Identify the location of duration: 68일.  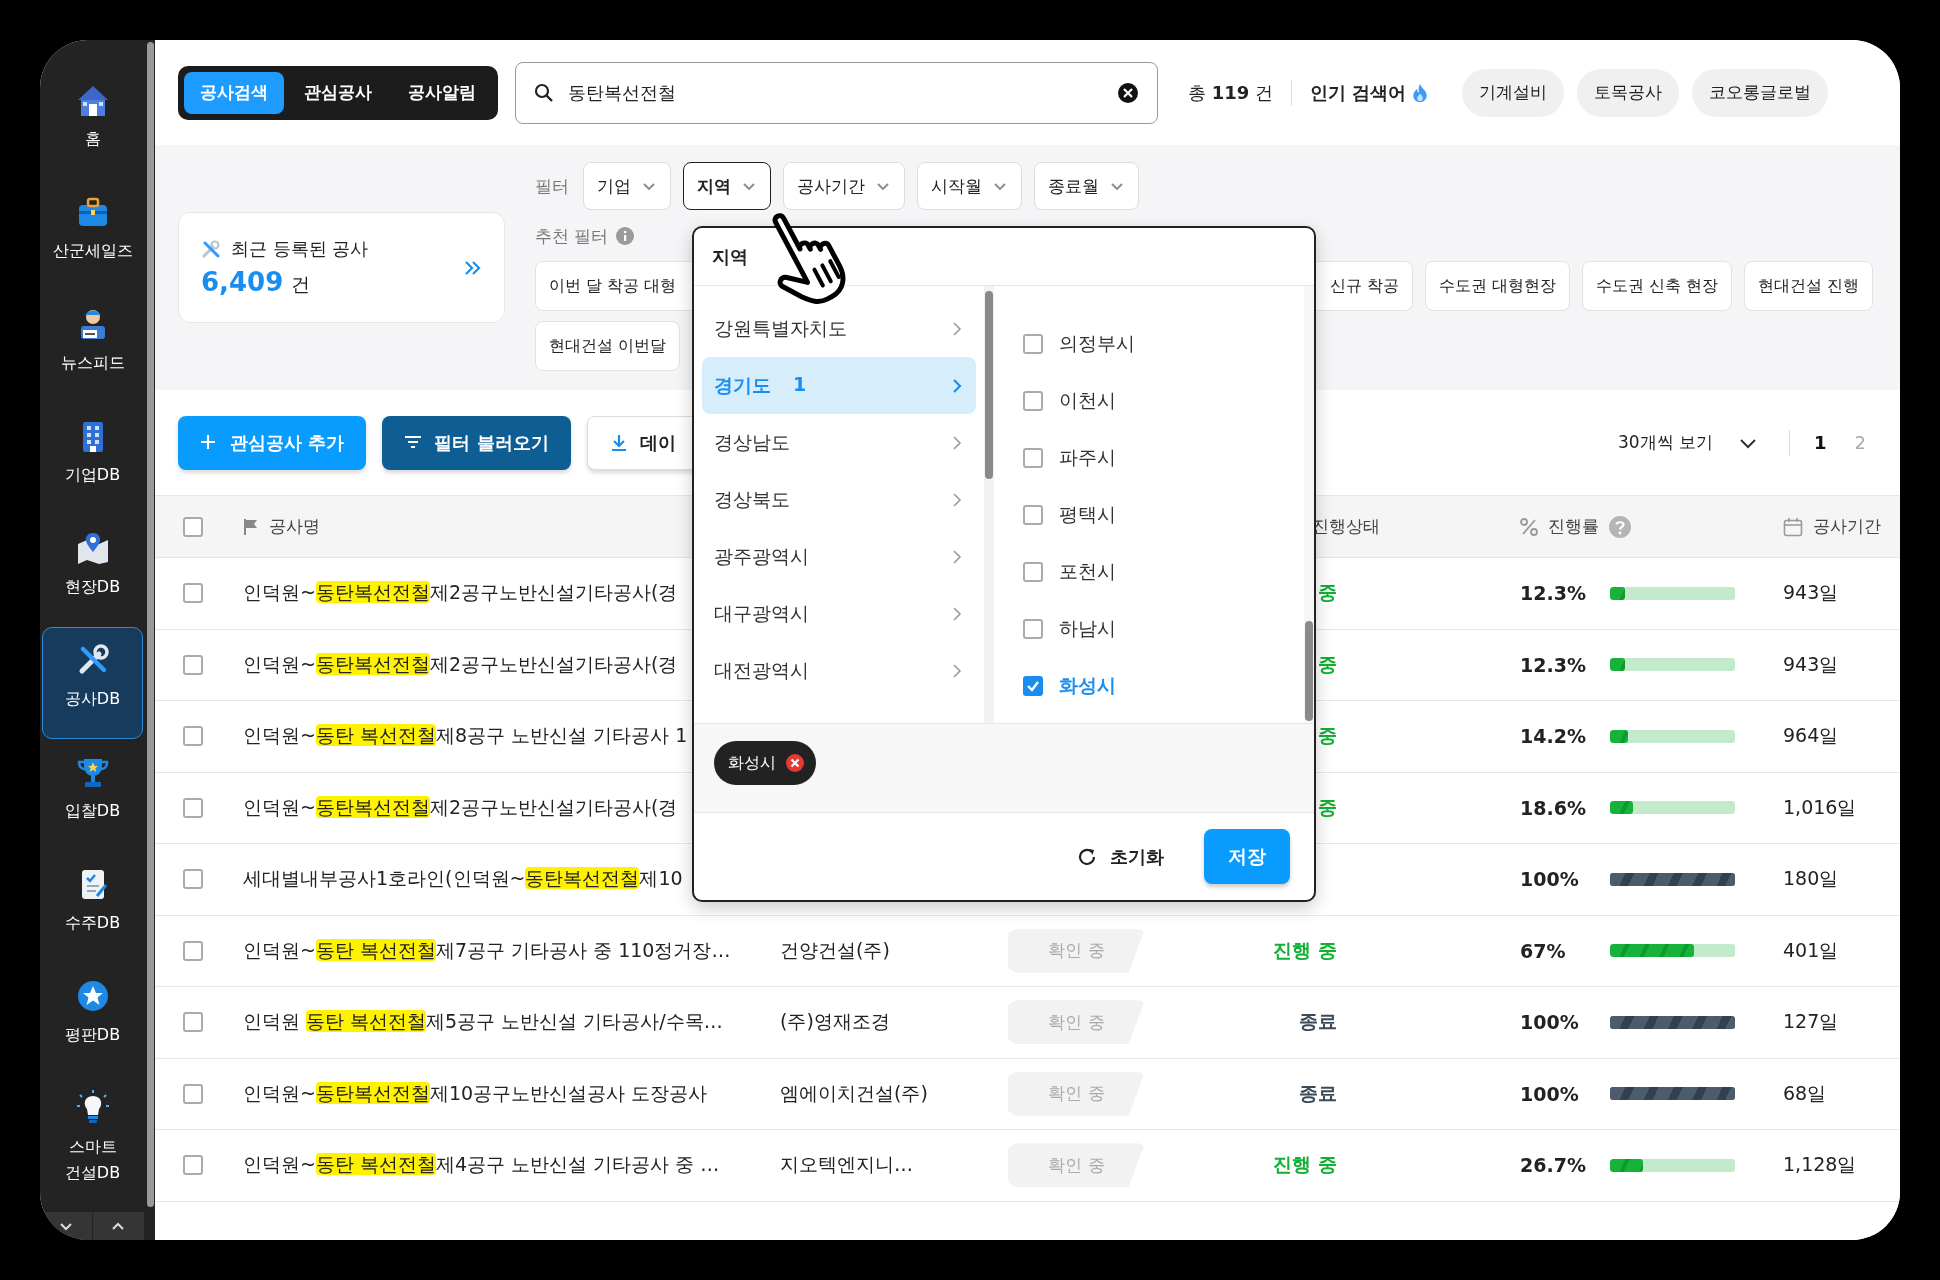
(1805, 1093).